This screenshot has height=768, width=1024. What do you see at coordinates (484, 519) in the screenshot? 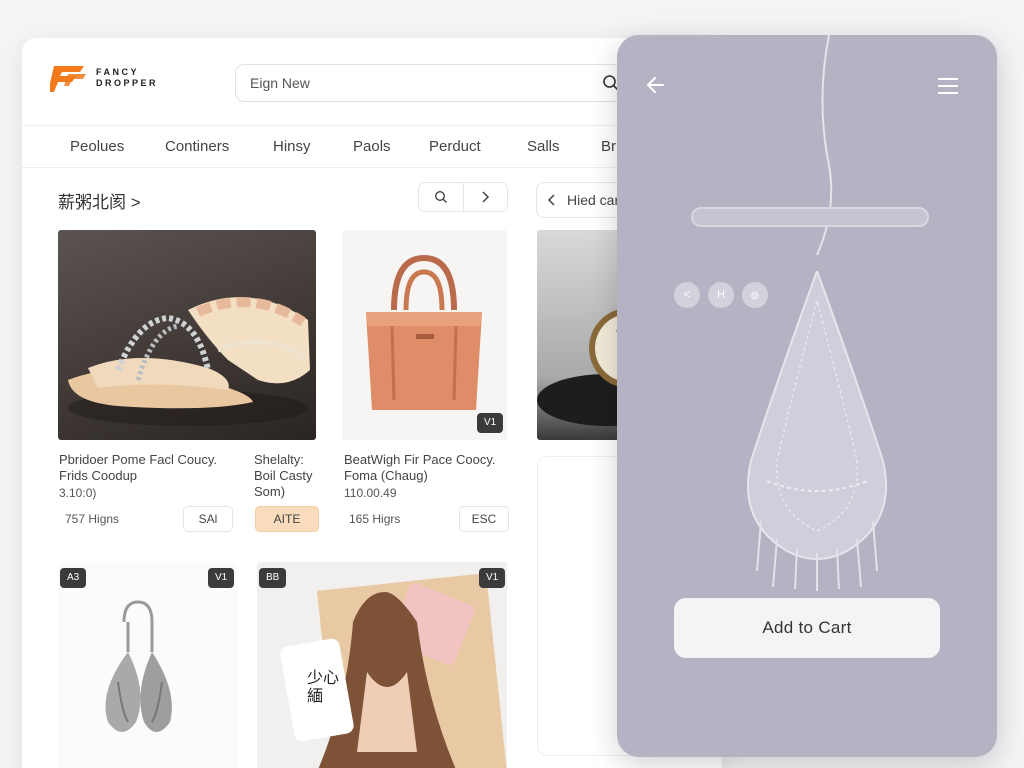
I see `product-tag: ESC` at bounding box center [484, 519].